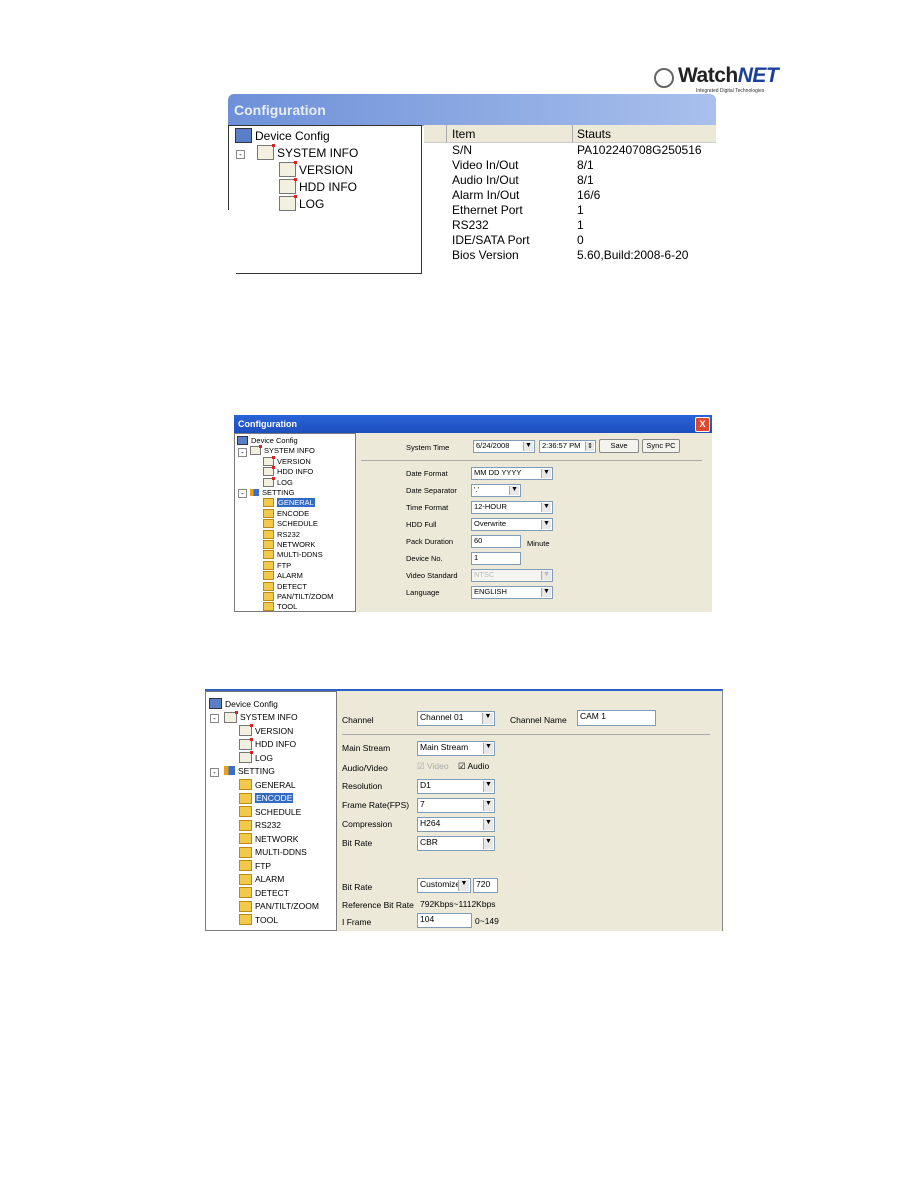 The height and width of the screenshot is (1188, 918). I want to click on bit-rate-select: CBR ▼, so click(456, 843).